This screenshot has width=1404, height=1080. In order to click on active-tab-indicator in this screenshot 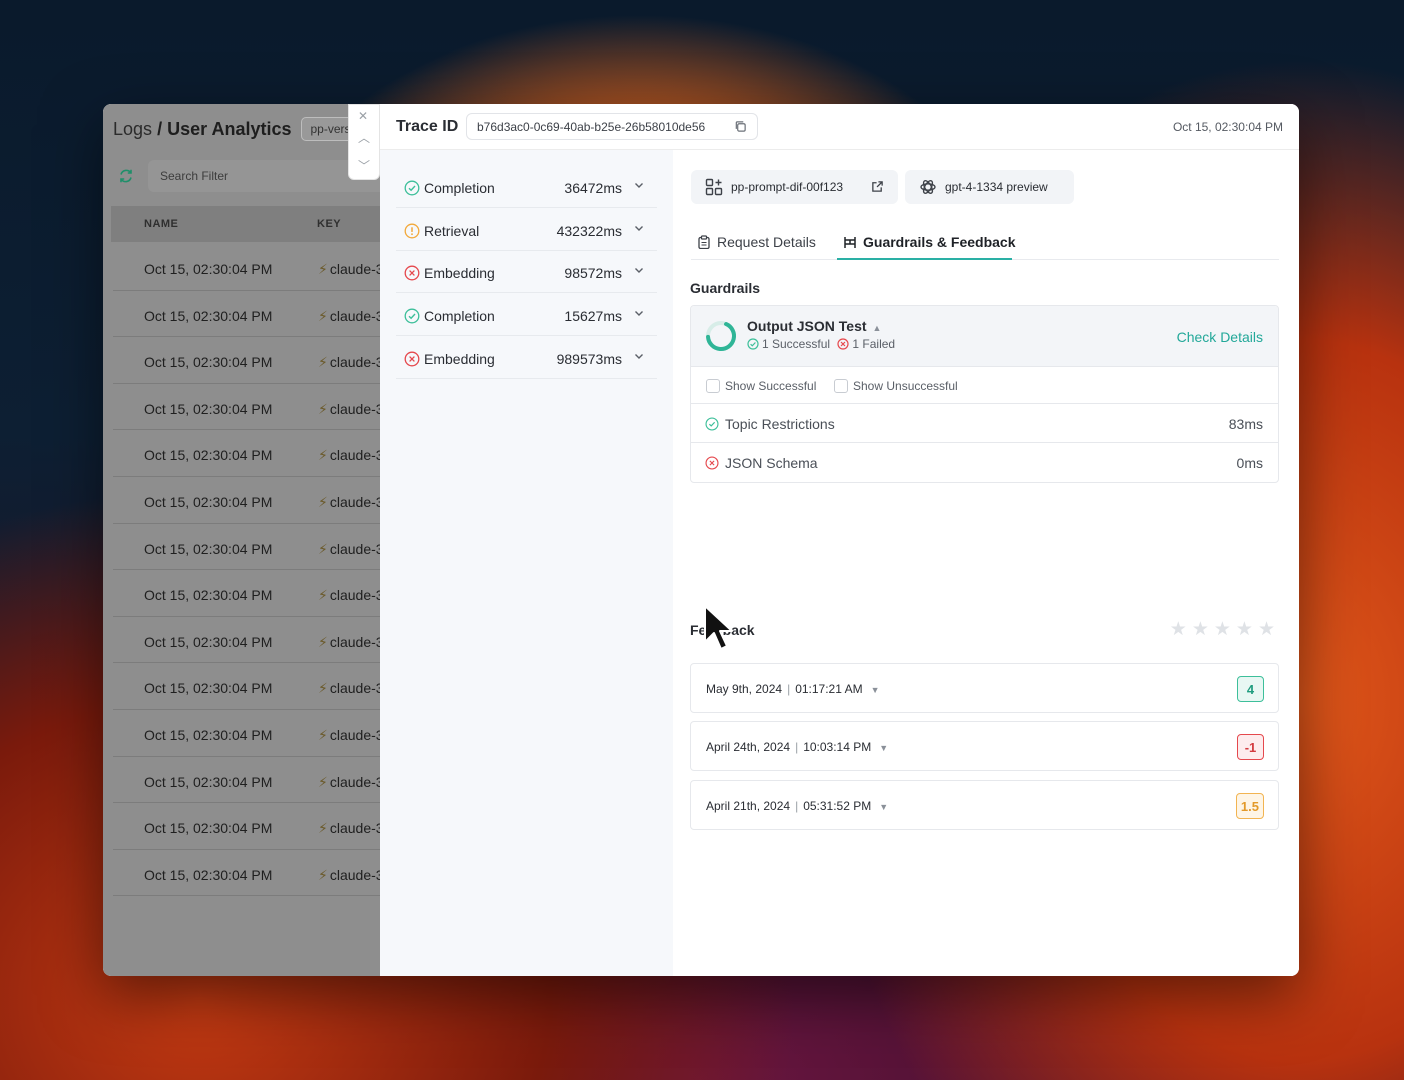, I will do `click(924, 259)`.